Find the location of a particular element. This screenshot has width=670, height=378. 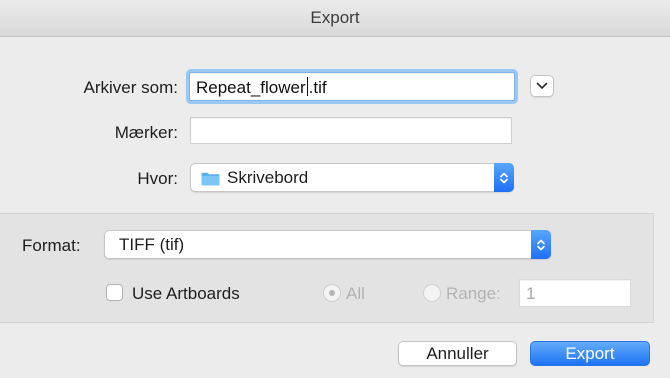

all-label: All is located at coordinates (355, 293).